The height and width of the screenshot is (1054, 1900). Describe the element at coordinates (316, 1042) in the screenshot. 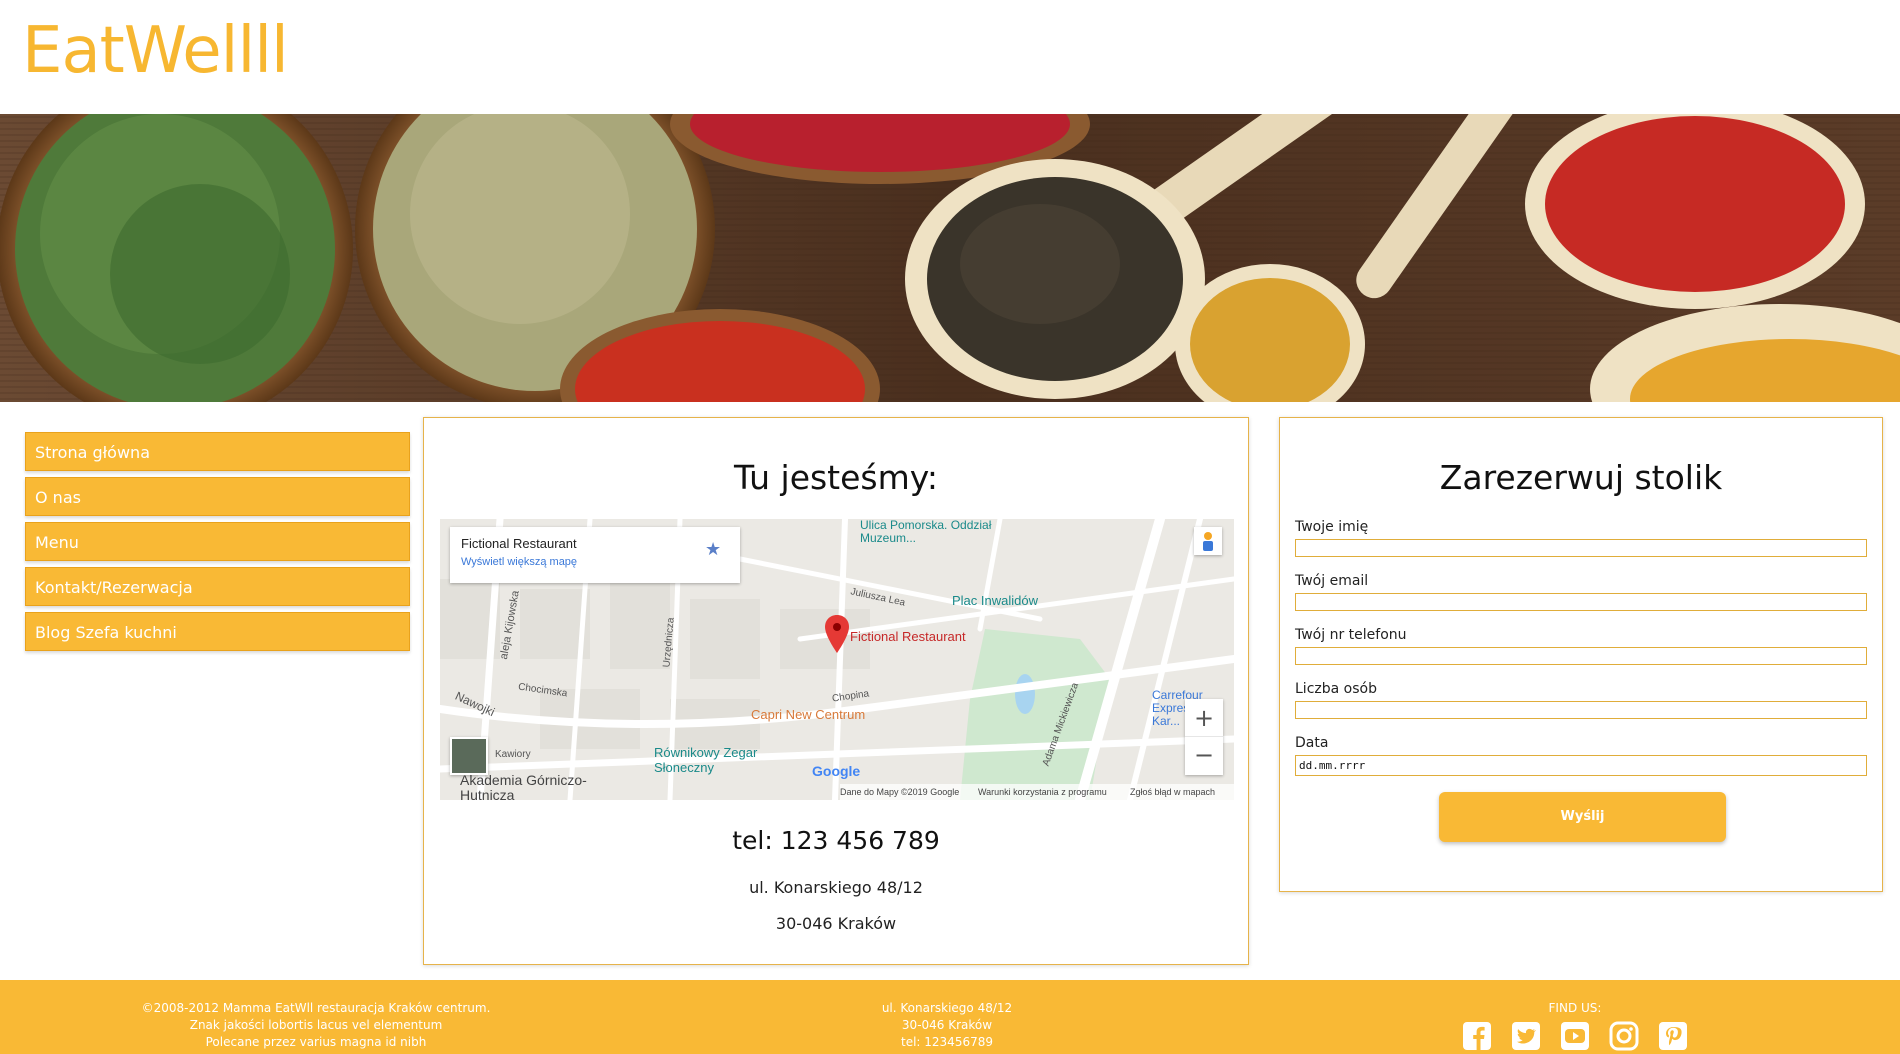

I see `footer-copyright-line: Polecane przez varius magna id nibh` at that location.